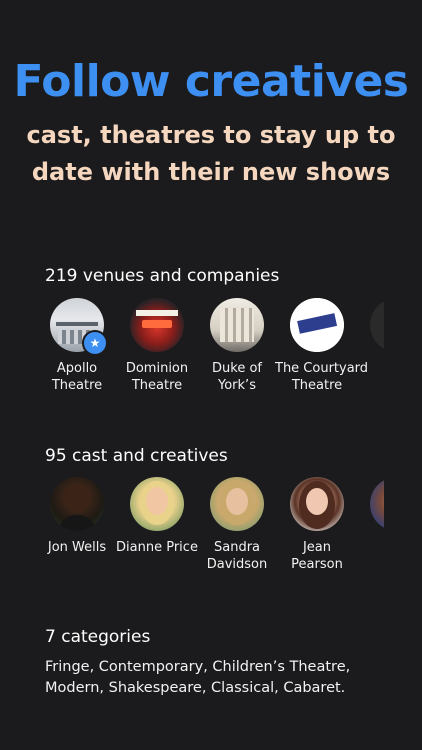 Image resolution: width=422 pixels, height=750 pixels. I want to click on headline: Follow creatives, so click(211, 81).